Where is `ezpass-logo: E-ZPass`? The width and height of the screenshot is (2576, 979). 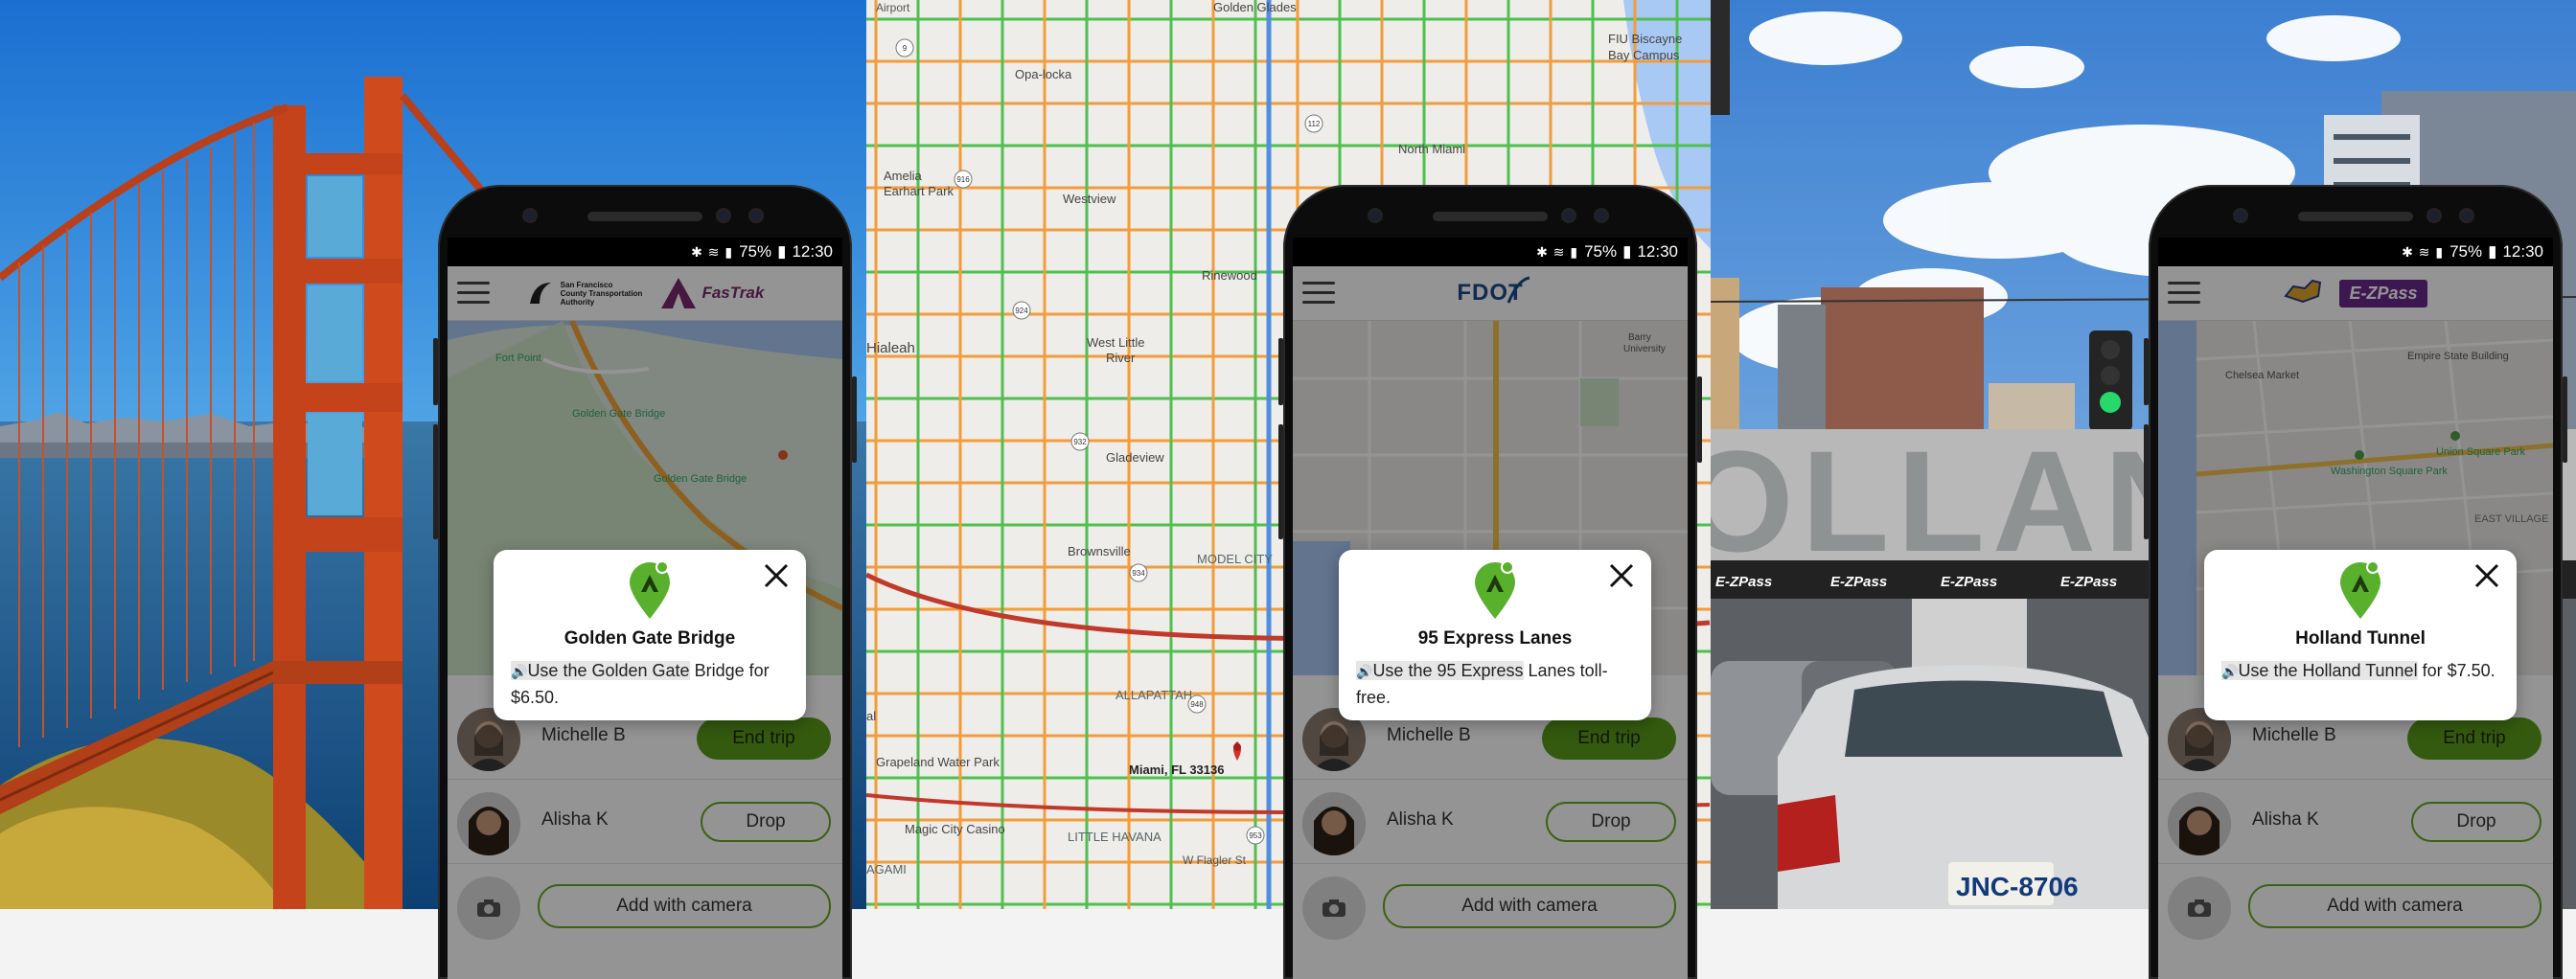 ezpass-logo: E-ZPass is located at coordinates (2383, 293).